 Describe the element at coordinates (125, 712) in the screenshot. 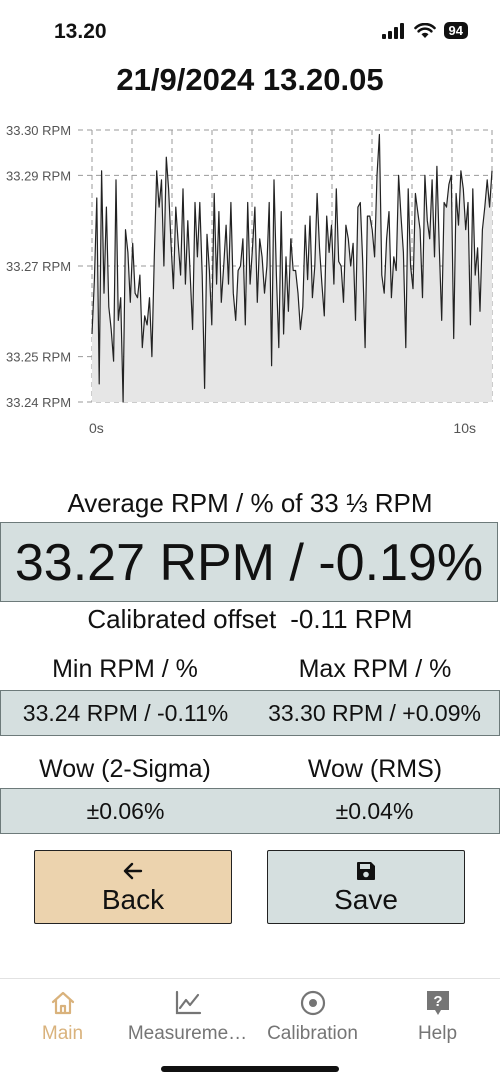

I see `min-value: 33.24 RPM / -0.11%` at that location.